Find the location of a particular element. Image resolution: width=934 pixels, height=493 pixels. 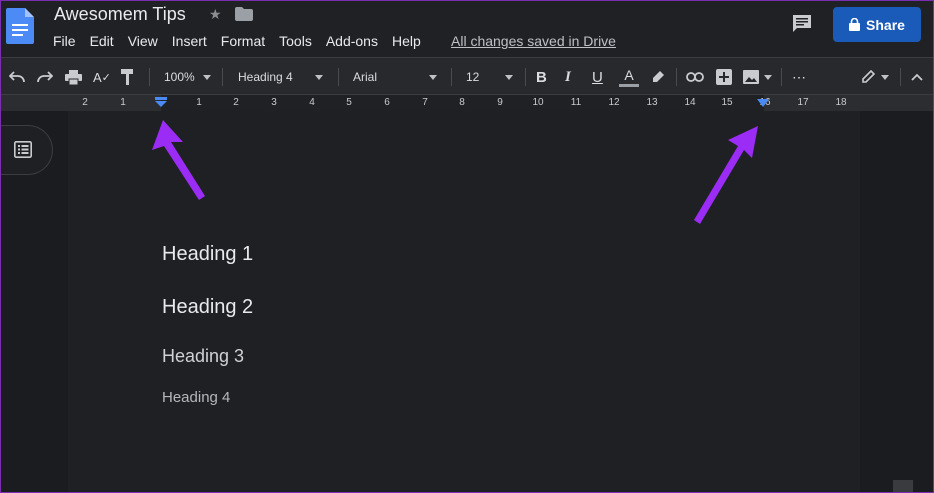

arrow-annotation-left is located at coordinates (178, 160).